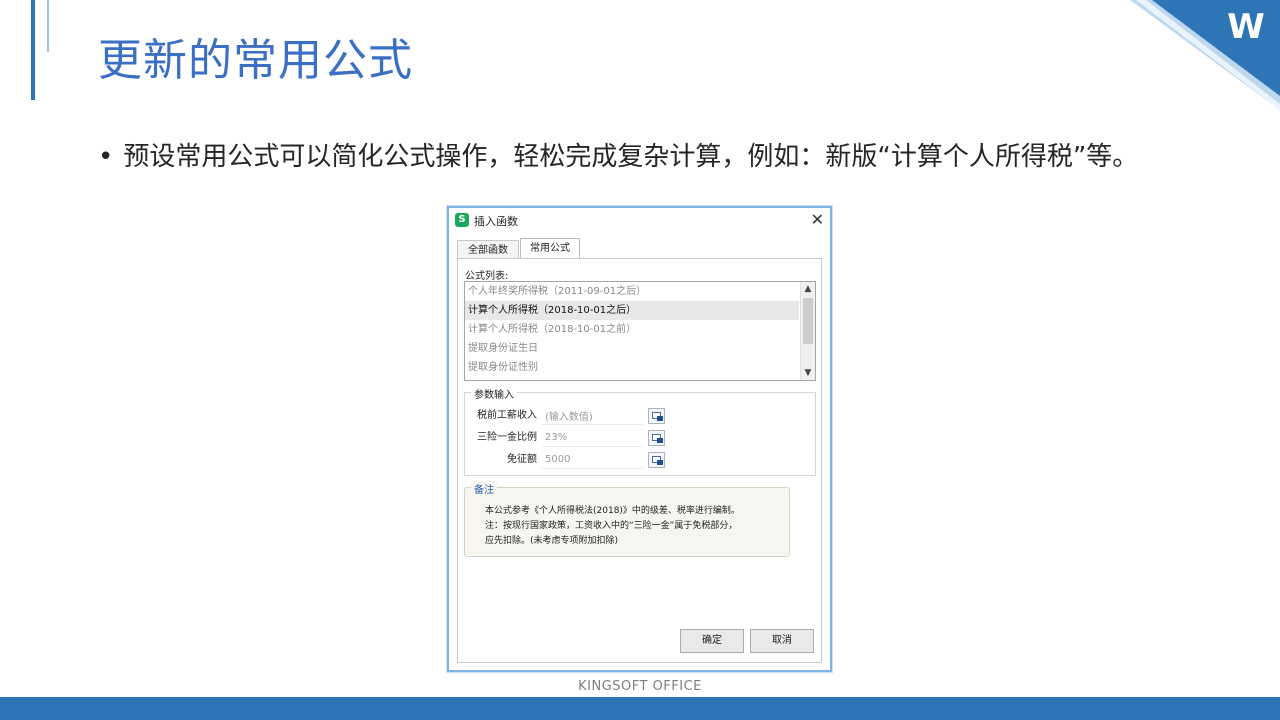 The width and height of the screenshot is (1280, 720). Describe the element at coordinates (639, 221) in the screenshot. I see `dialog-titlebar: S 插入函数 ✕` at that location.